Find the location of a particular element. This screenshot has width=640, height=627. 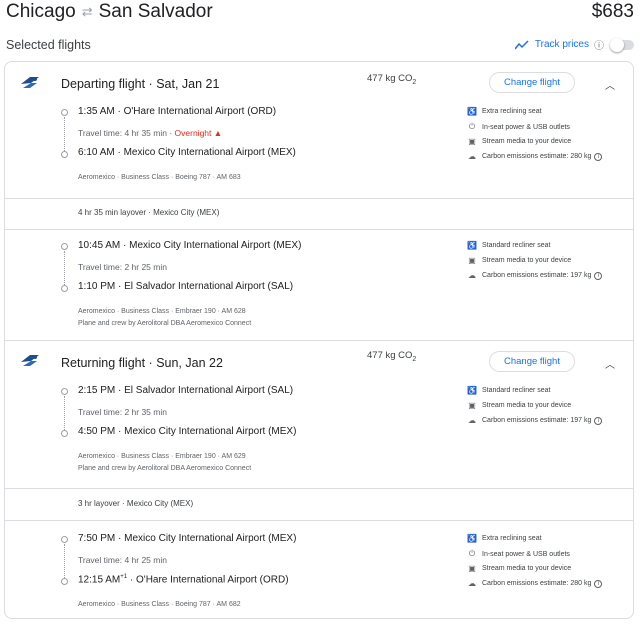

arrival-dot is located at coordinates (64, 433).